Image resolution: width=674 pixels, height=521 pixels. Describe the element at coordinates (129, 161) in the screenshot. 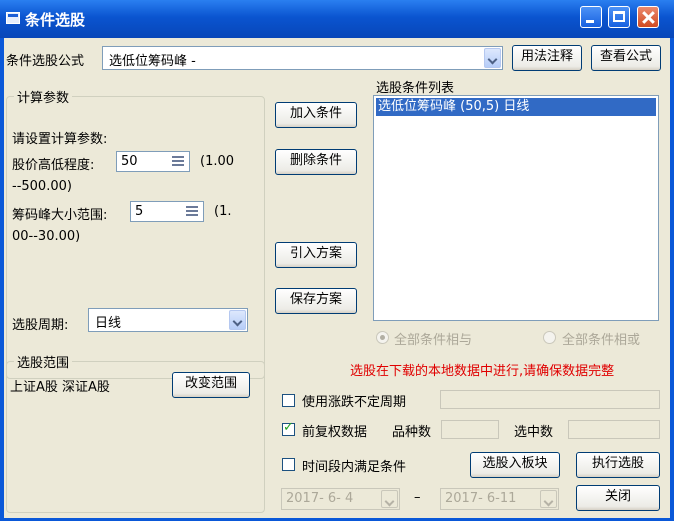

I see `param1-value: 50` at that location.